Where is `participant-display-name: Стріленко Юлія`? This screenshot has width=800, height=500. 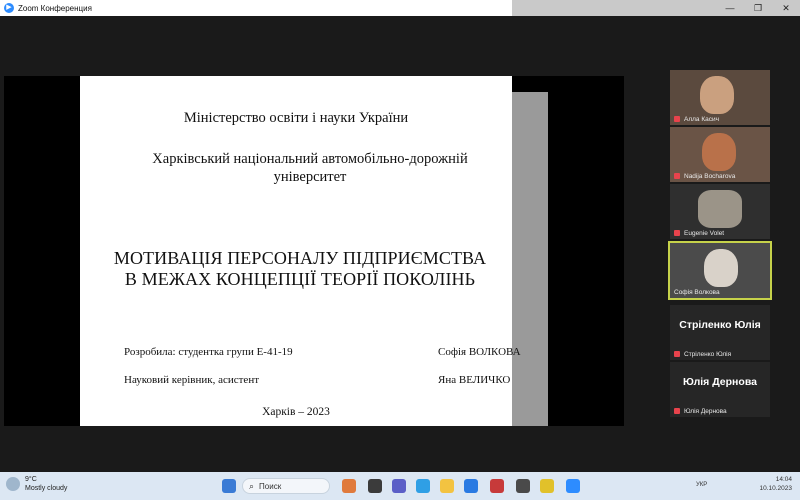
participant-display-name: Стріленко Юлія is located at coordinates (720, 325).